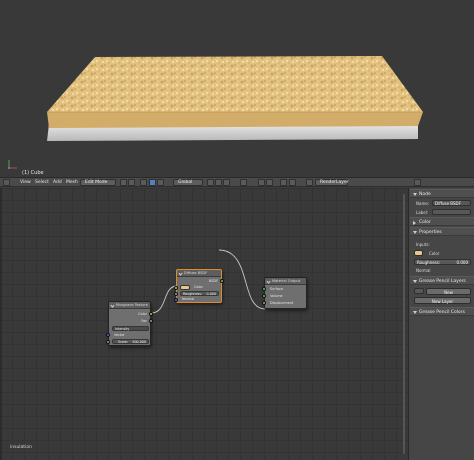 The width and height of the screenshot is (474, 460). What do you see at coordinates (242, 279) in the screenshot?
I see `link-diffuse-to-output` at bounding box center [242, 279].